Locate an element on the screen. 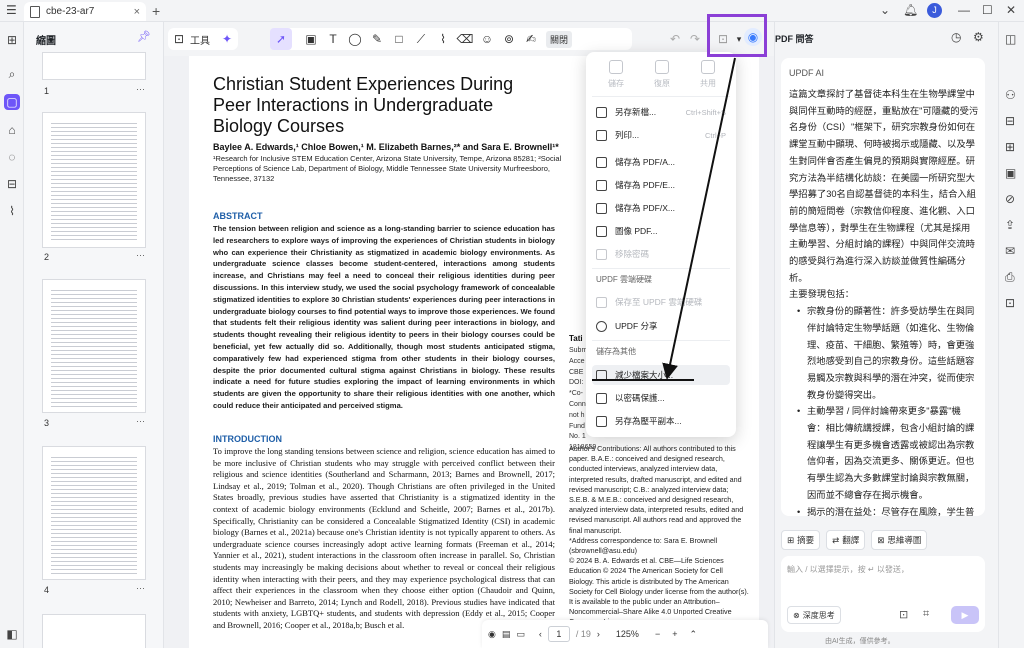  stamp-icon: ⊚ is located at coordinates (509, 39).